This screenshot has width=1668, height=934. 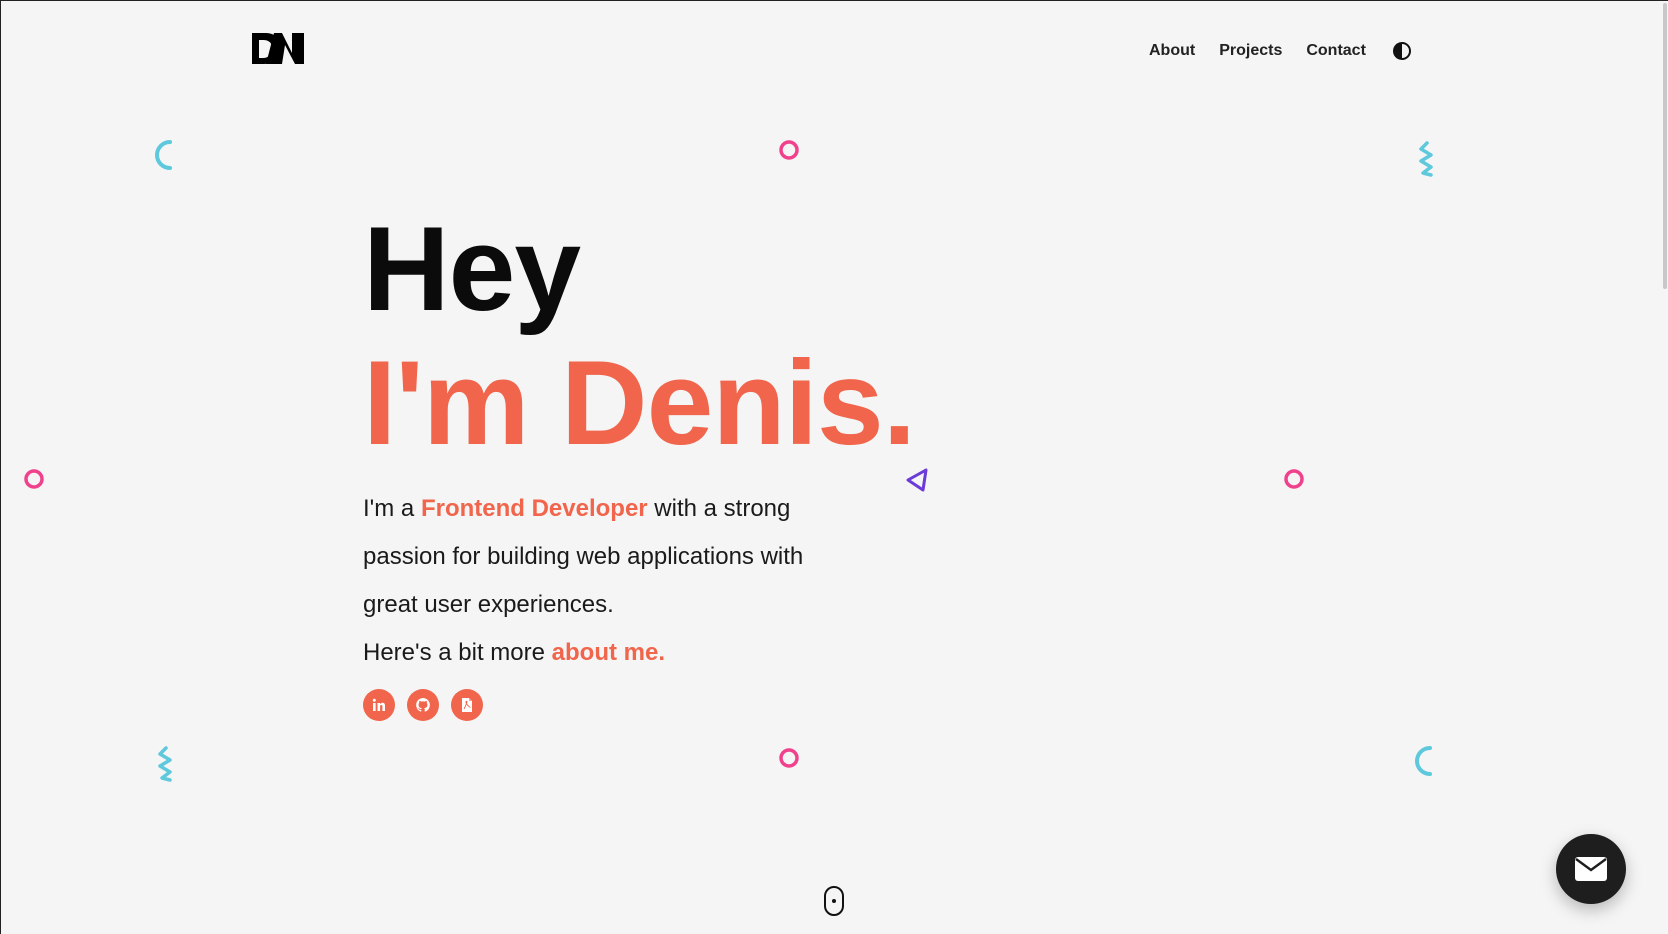 I want to click on hero-more: Here's a bit more about me., so click(x=639, y=653).